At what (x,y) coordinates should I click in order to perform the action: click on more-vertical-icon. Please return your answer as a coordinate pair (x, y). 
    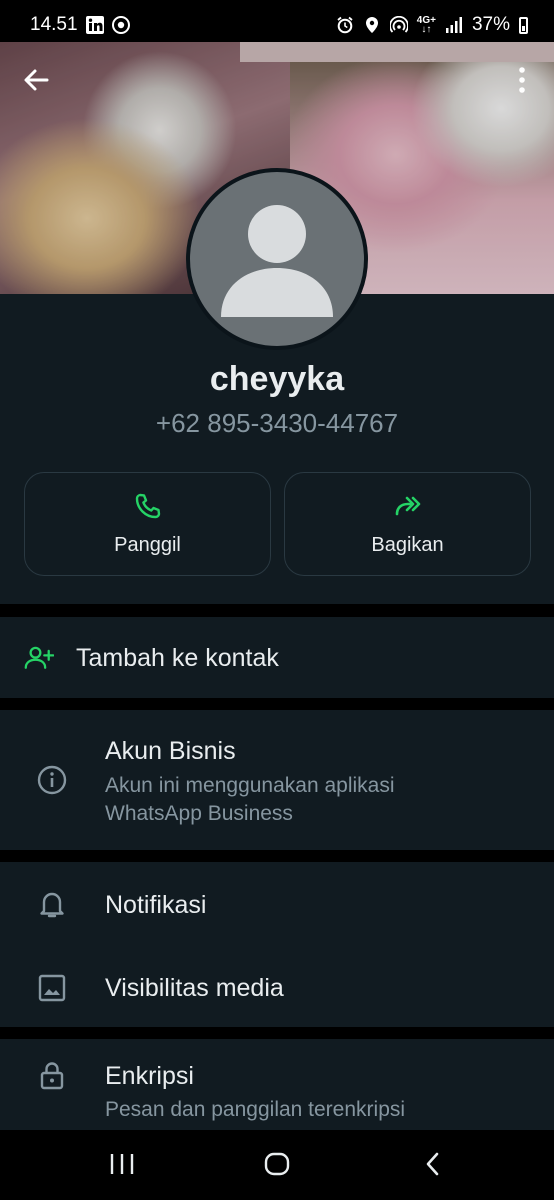
    Looking at the image, I should click on (522, 80).